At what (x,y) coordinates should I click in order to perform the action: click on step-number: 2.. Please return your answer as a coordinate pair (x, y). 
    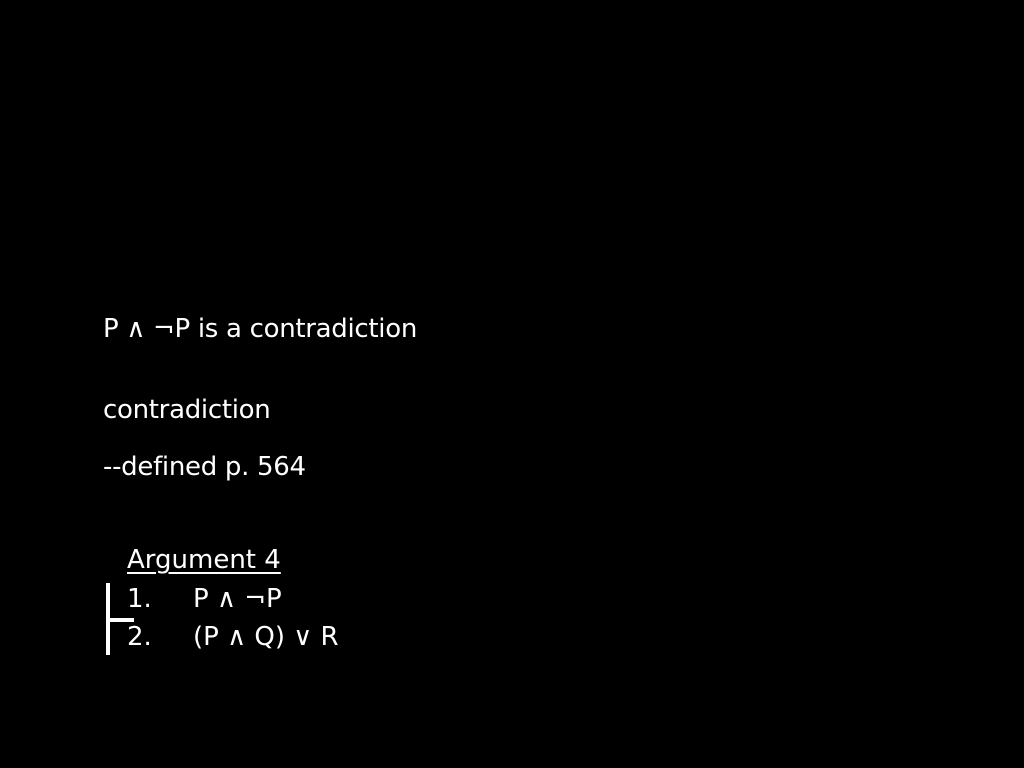
    Looking at the image, I should click on (139, 637).